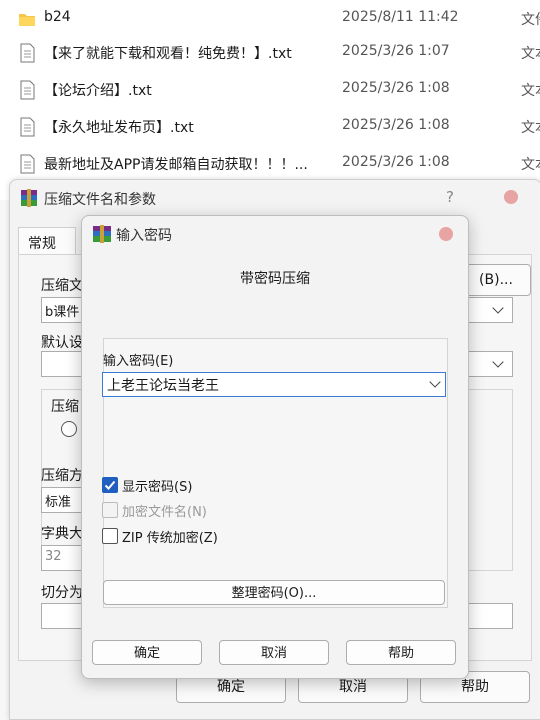 The width and height of the screenshot is (540, 720). I want to click on archive-name-label: 压缩文, so click(62, 286).